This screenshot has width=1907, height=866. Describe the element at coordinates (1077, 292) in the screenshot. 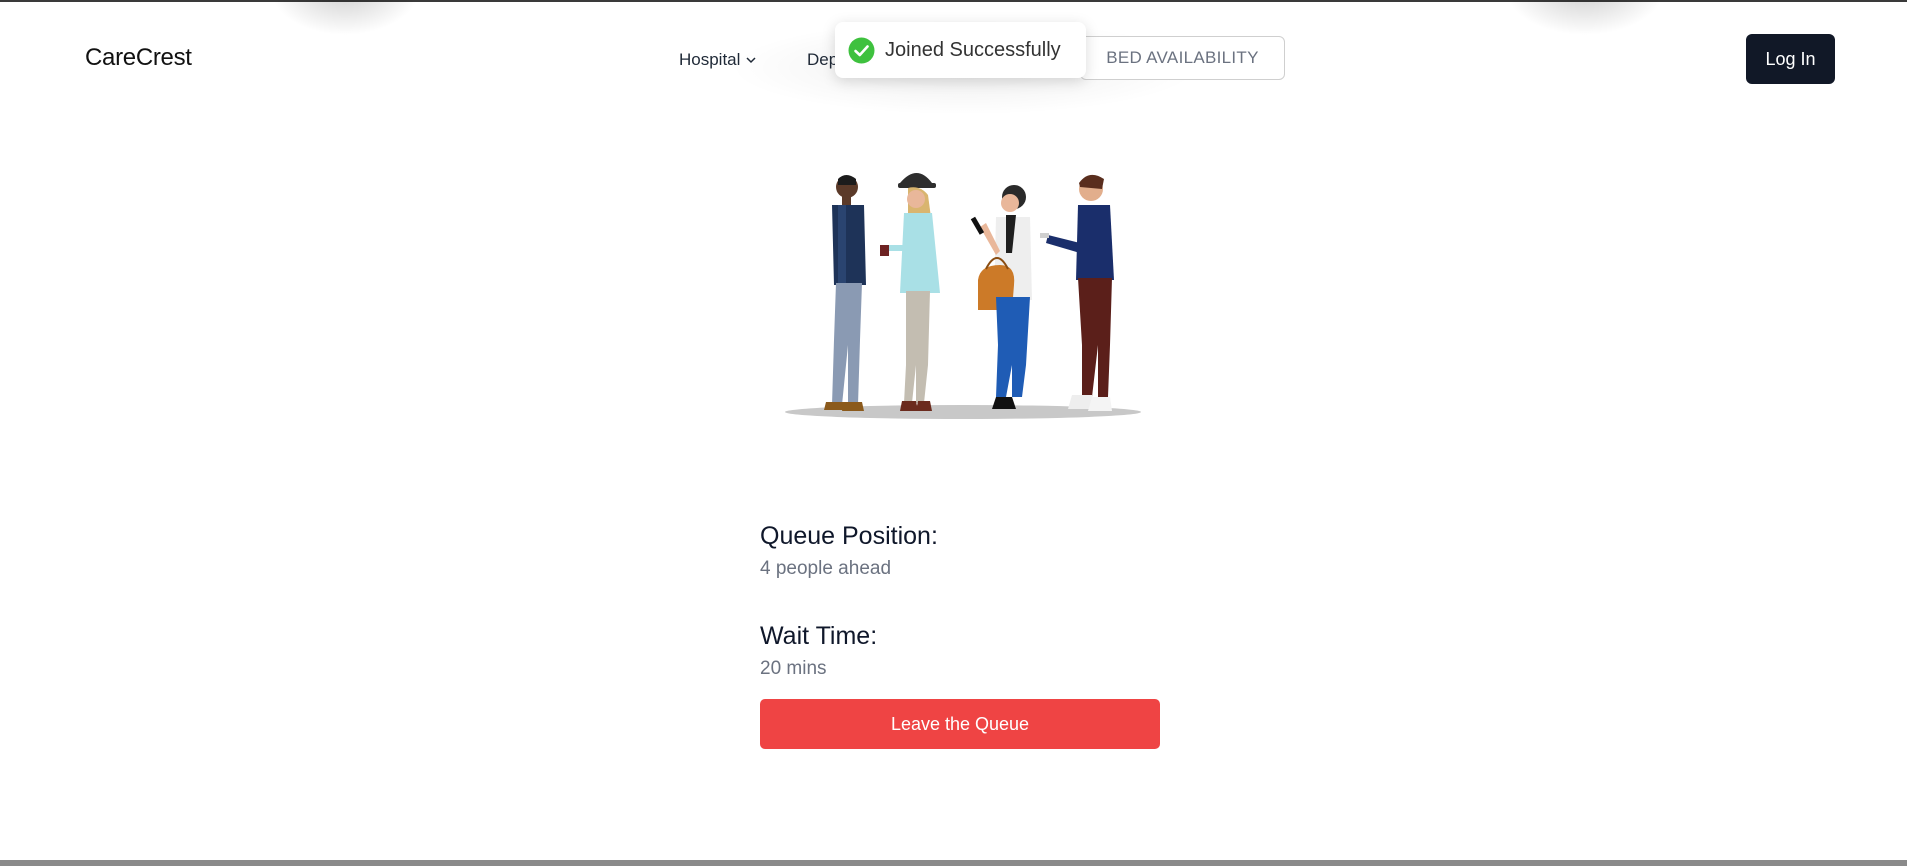

I see `person-4-figure` at that location.